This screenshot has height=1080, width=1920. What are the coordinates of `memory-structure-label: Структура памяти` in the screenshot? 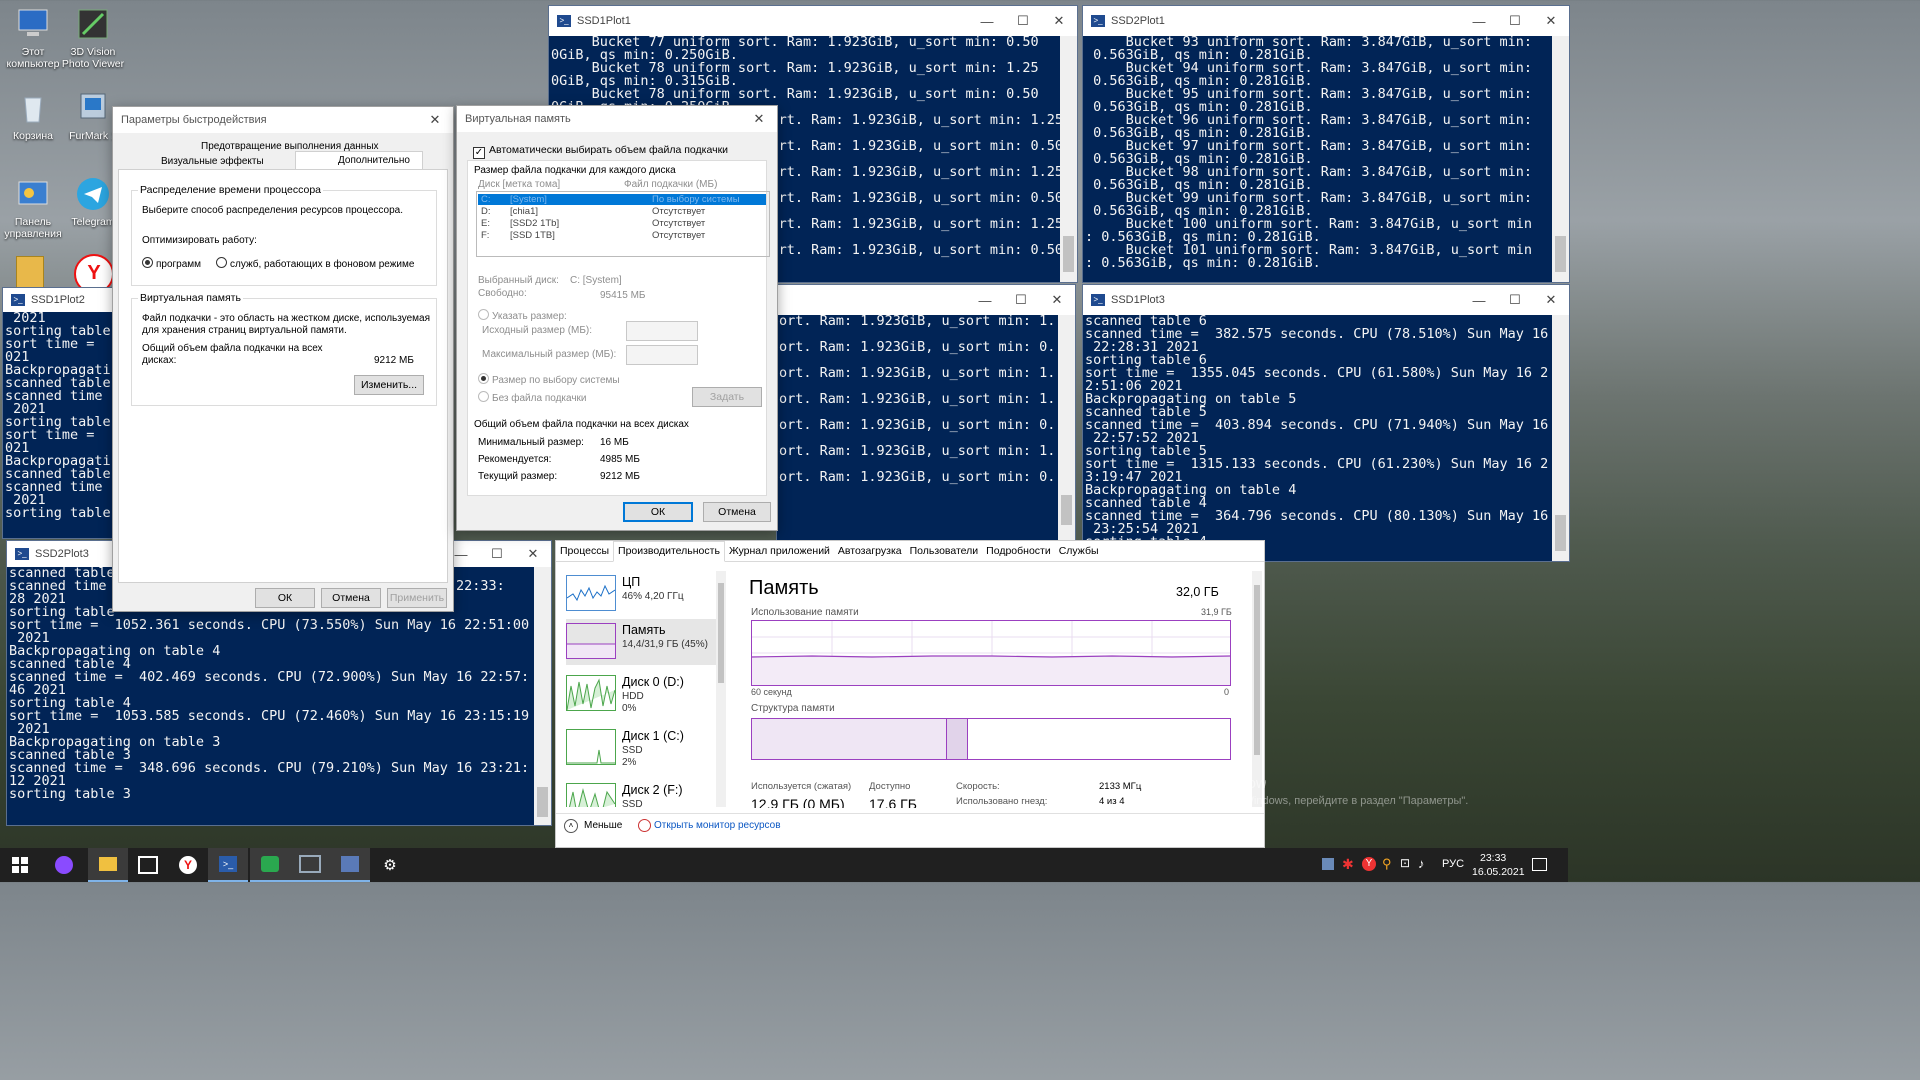 It's located at (793, 708).